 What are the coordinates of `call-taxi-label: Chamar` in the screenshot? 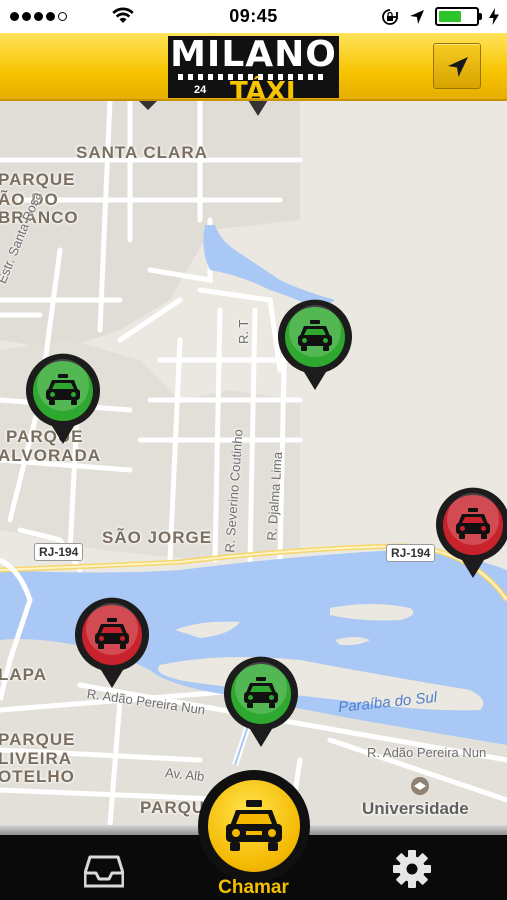 It's located at (253, 887).